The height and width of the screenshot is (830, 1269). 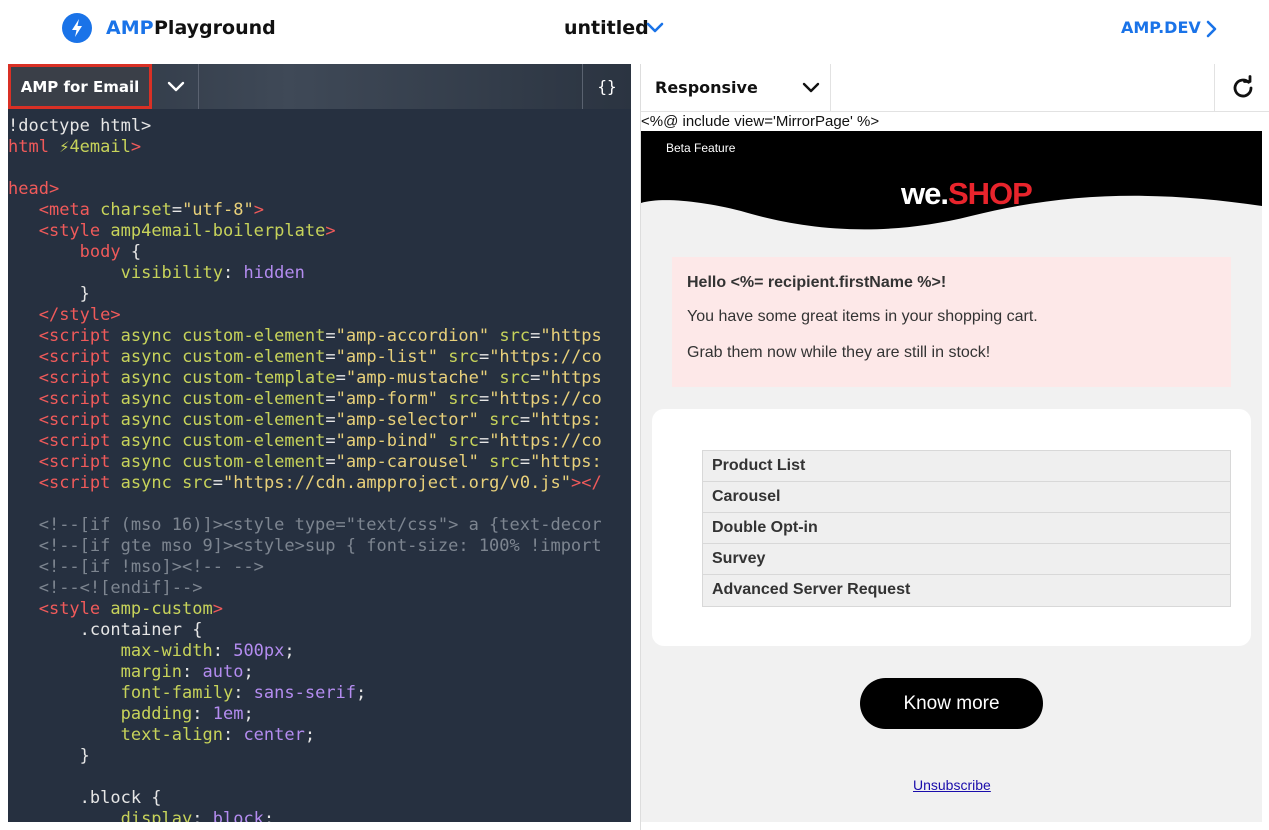 I want to click on code-token: amp4email-boilerplate, so click(x=218, y=231).